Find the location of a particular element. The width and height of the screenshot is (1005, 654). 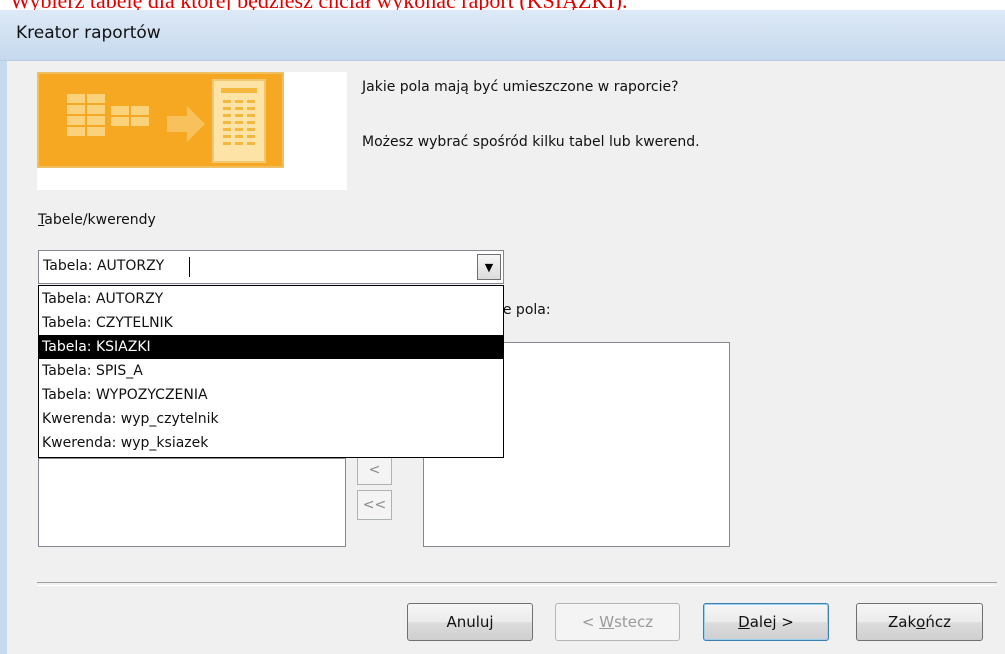

window-frame is located at coordinates (3, 357).